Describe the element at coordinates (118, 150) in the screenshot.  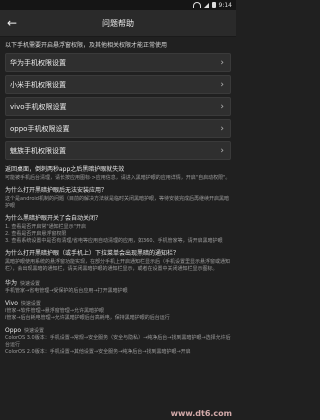
I see `meizu-settings-button: 魅族手机权限设置 ›` at that location.